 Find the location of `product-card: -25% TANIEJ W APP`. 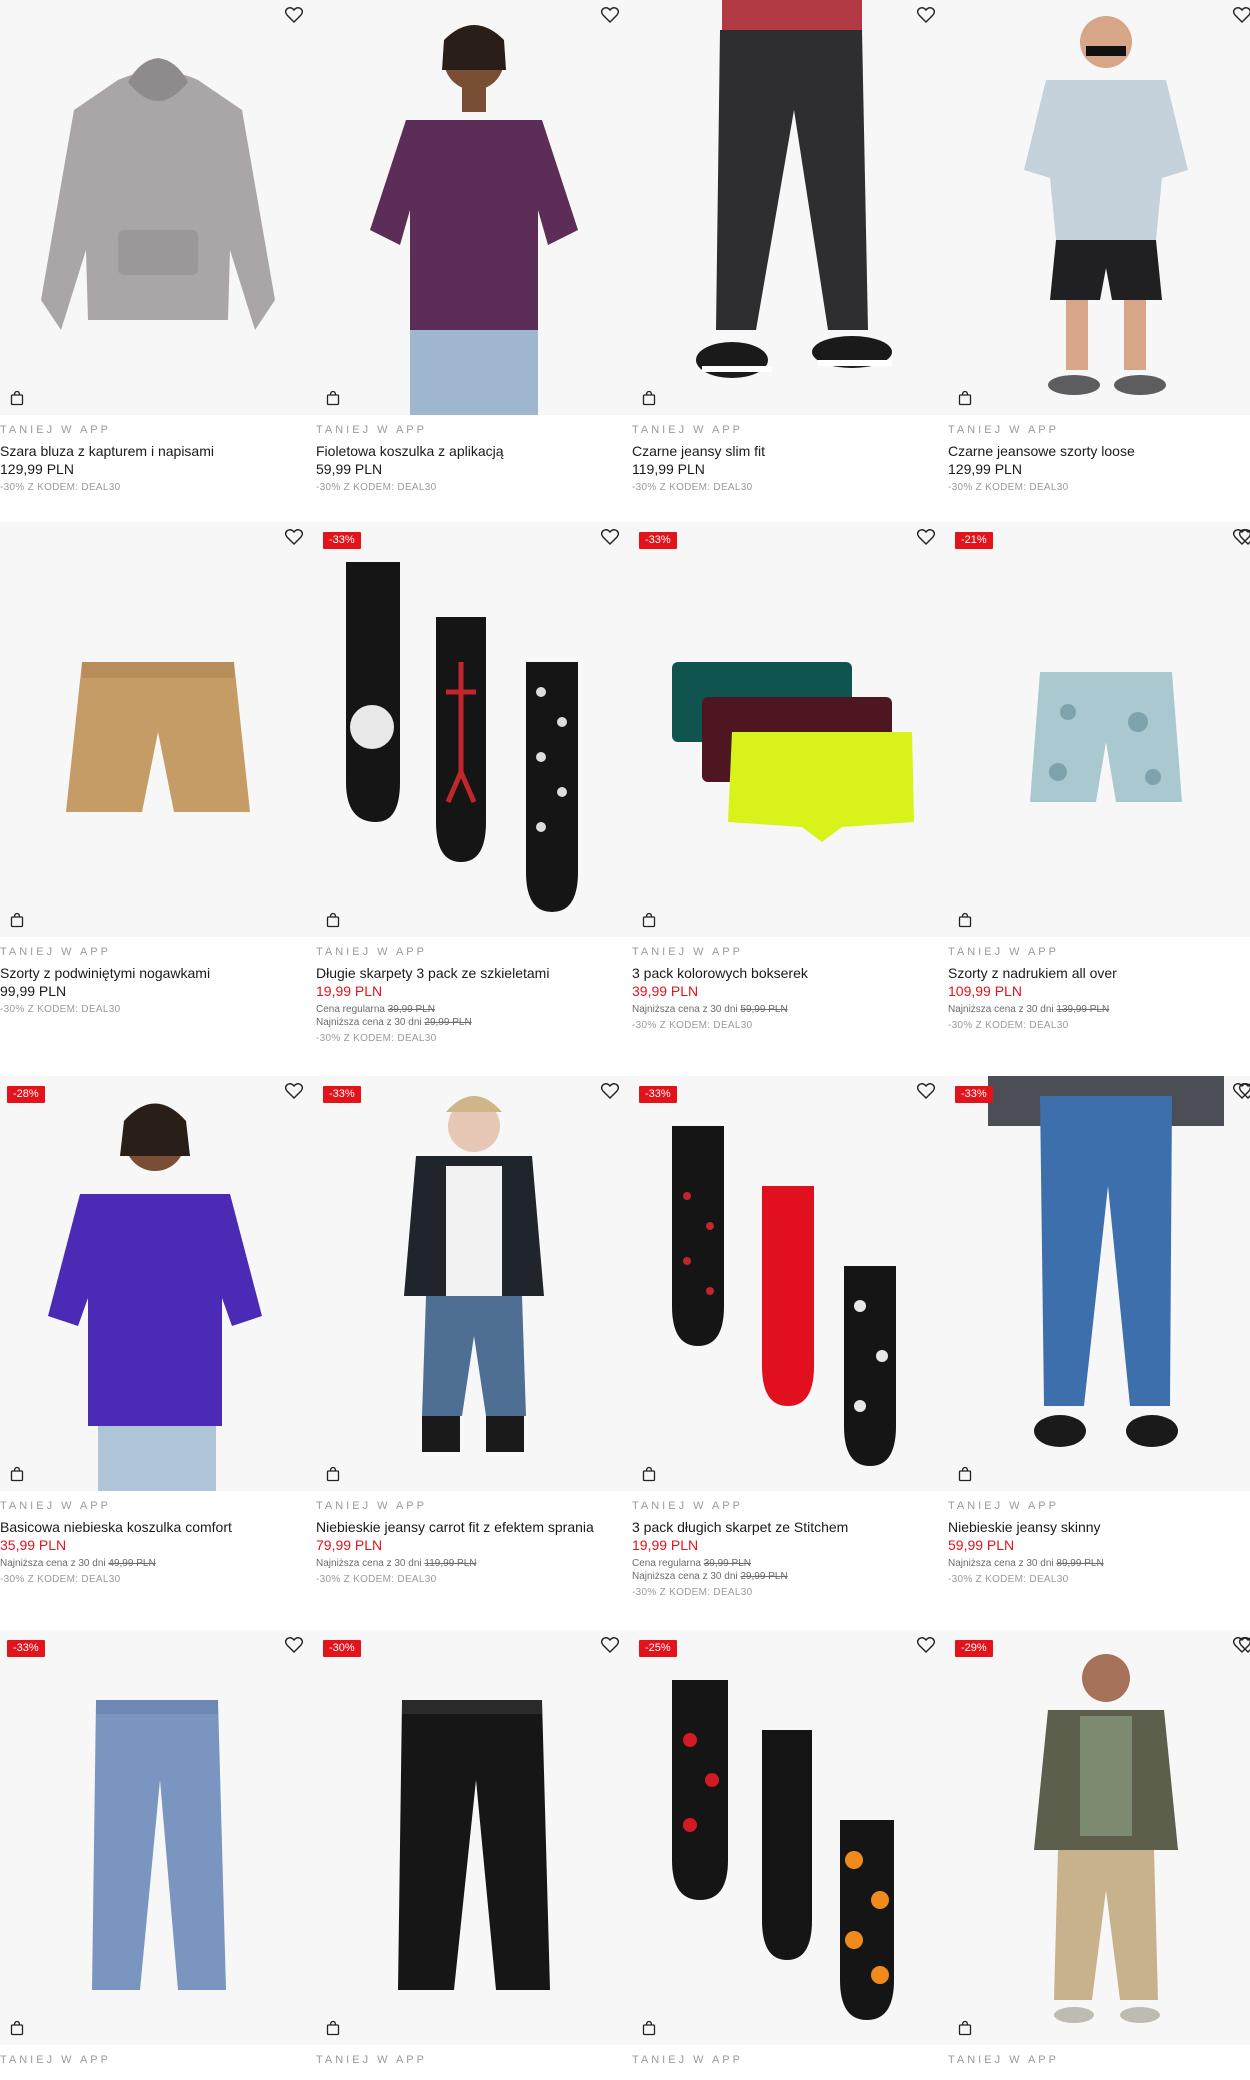

product-card: -25% TANIEJ W APP is located at coordinates (790, 1855).